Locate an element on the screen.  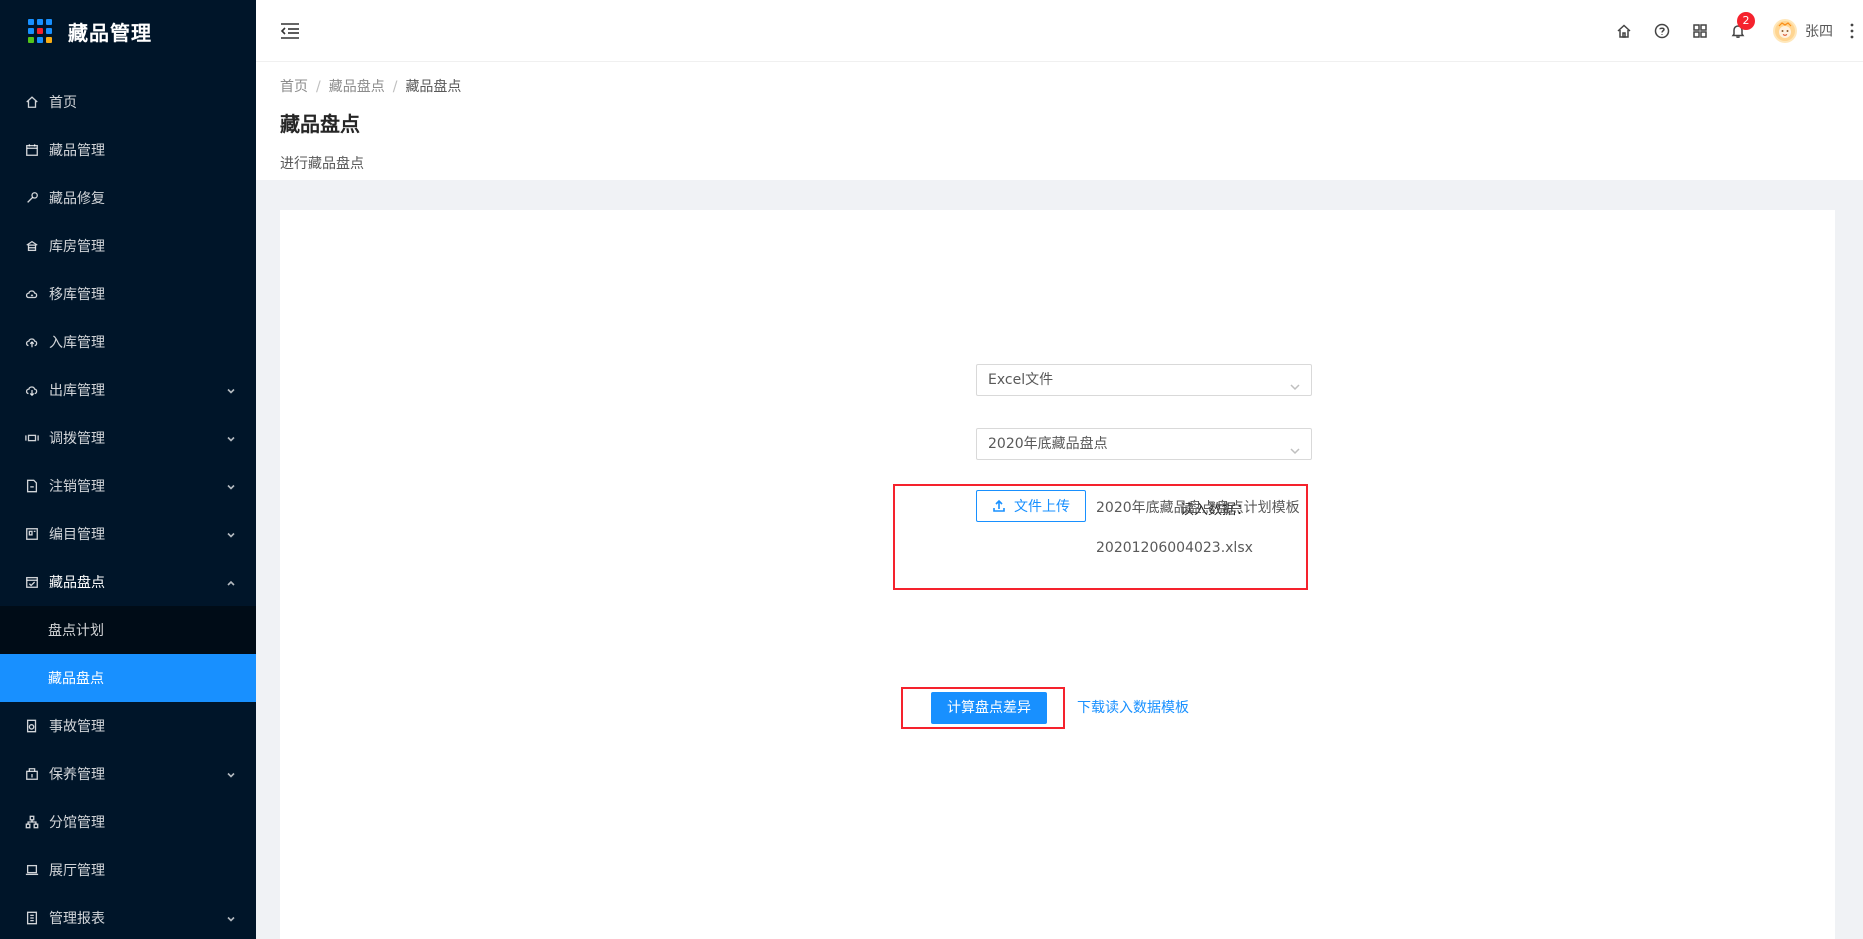
upload-icon is located at coordinates (999, 505).